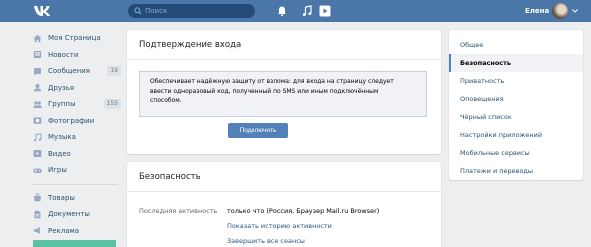  Describe the element at coordinates (37, 104) in the screenshot. I see `groups-icon` at that location.